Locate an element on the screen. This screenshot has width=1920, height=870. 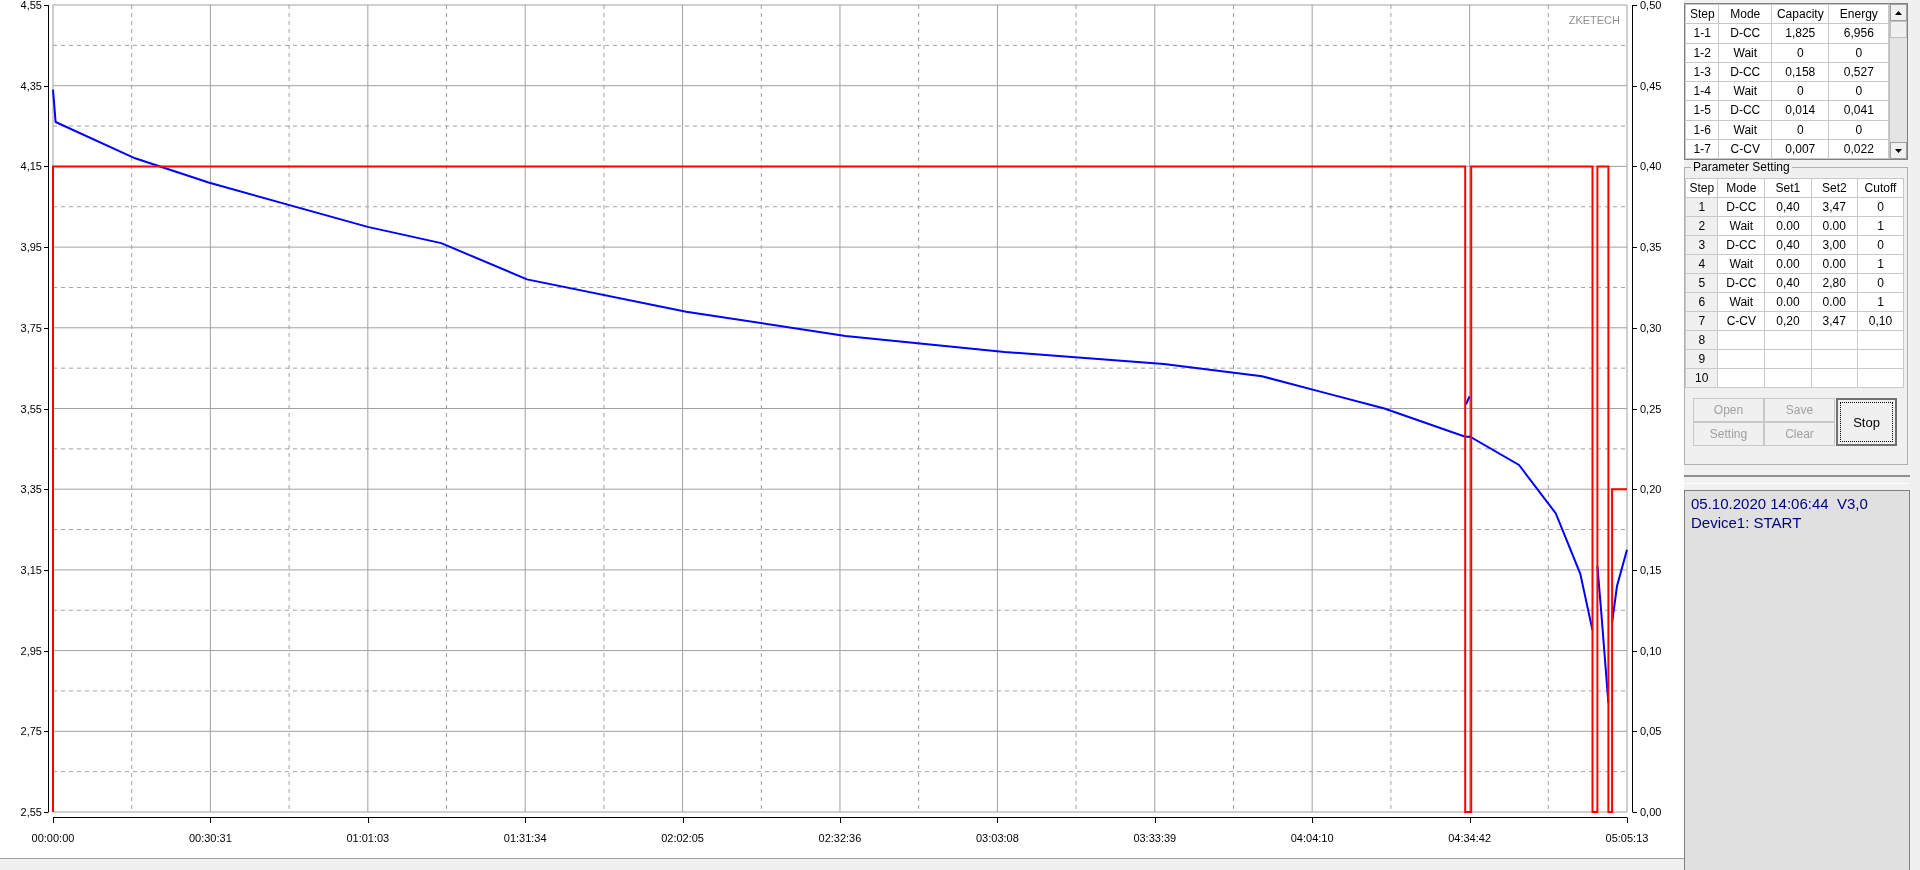
column-header: Cutoff is located at coordinates (1880, 188).